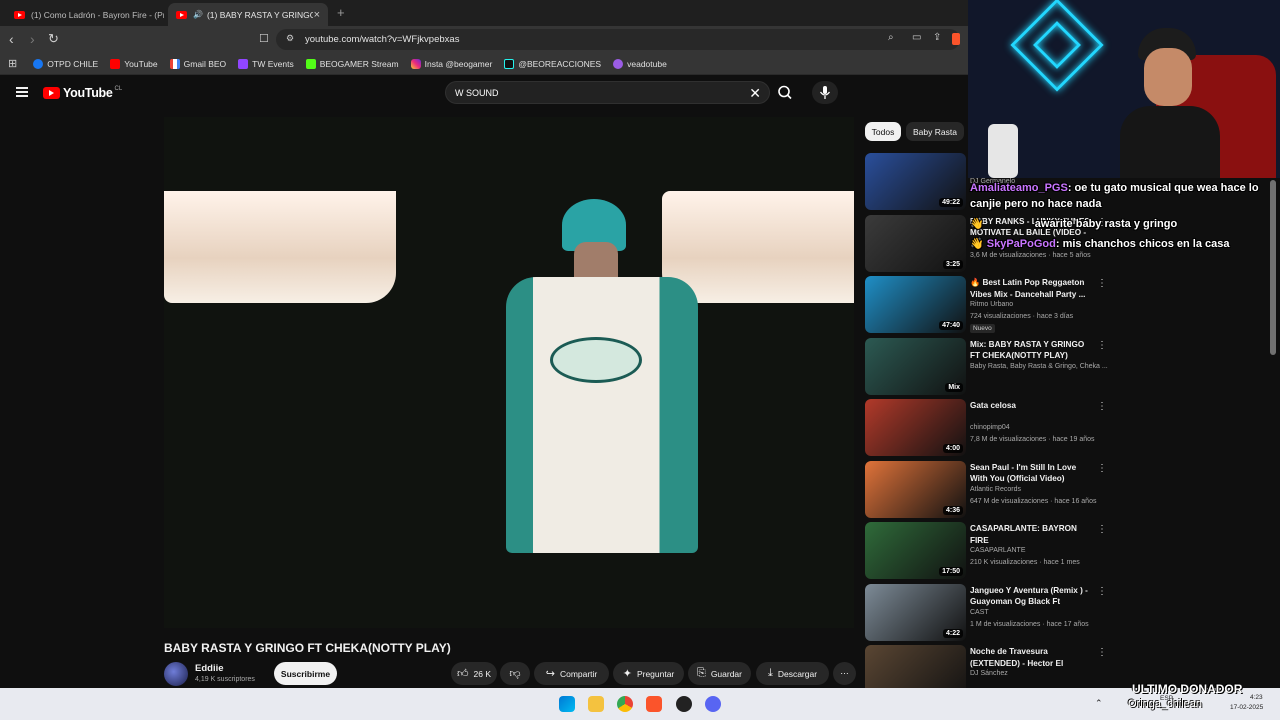 This screenshot has width=1280, height=720. I want to click on new-tab-button: +, so click(341, 12).